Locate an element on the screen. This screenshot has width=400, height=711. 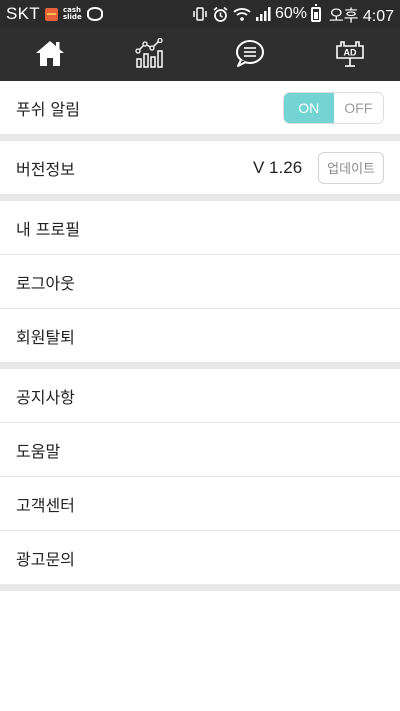
profile-label: 내 프로필 is located at coordinates (48, 229).